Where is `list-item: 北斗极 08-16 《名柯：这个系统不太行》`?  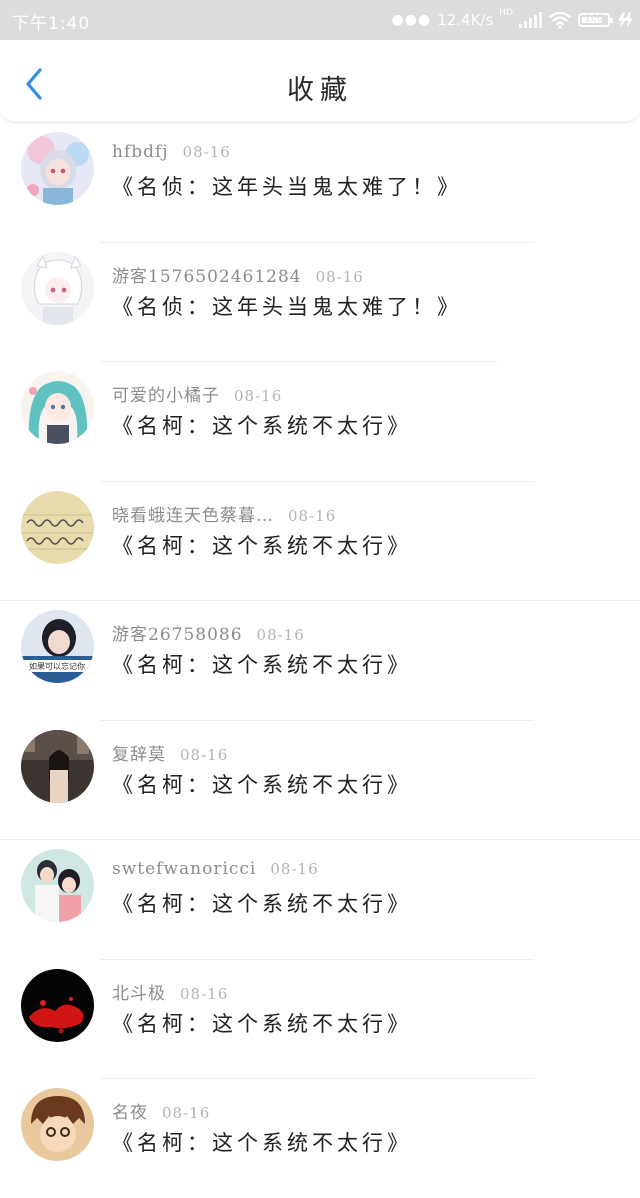
list-item: 北斗极 08-16 《名柯：这个系统不太行》 is located at coordinates (320, 1018).